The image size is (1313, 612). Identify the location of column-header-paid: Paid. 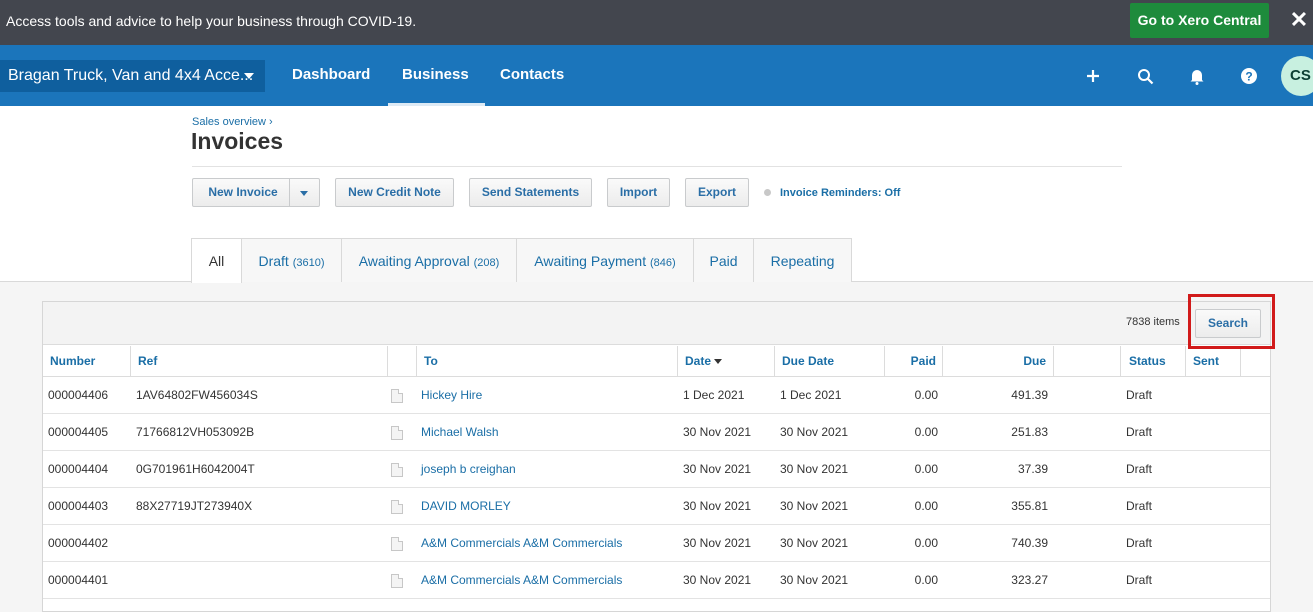
(910, 361).